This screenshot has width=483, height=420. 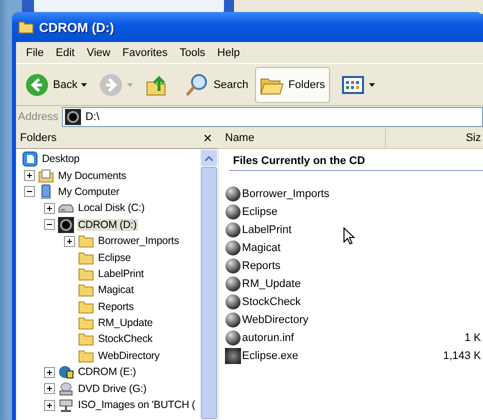 I want to click on menu-item: Edit, so click(x=65, y=52).